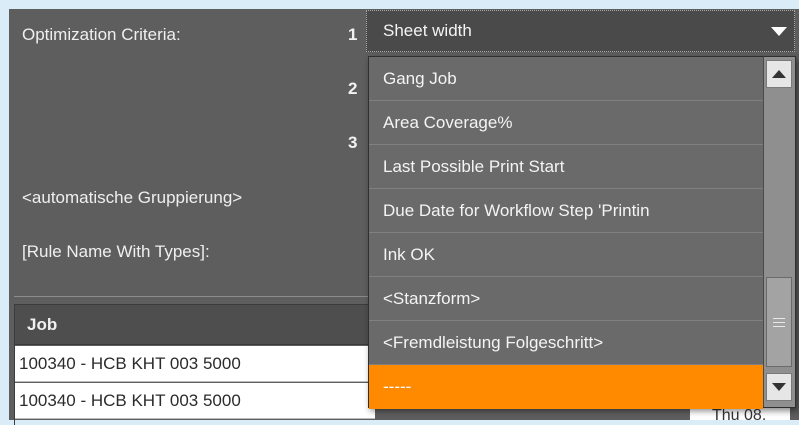 The image size is (799, 425). Describe the element at coordinates (580, 31) in the screenshot. I see `criteria-1-select: Sheet width` at that location.